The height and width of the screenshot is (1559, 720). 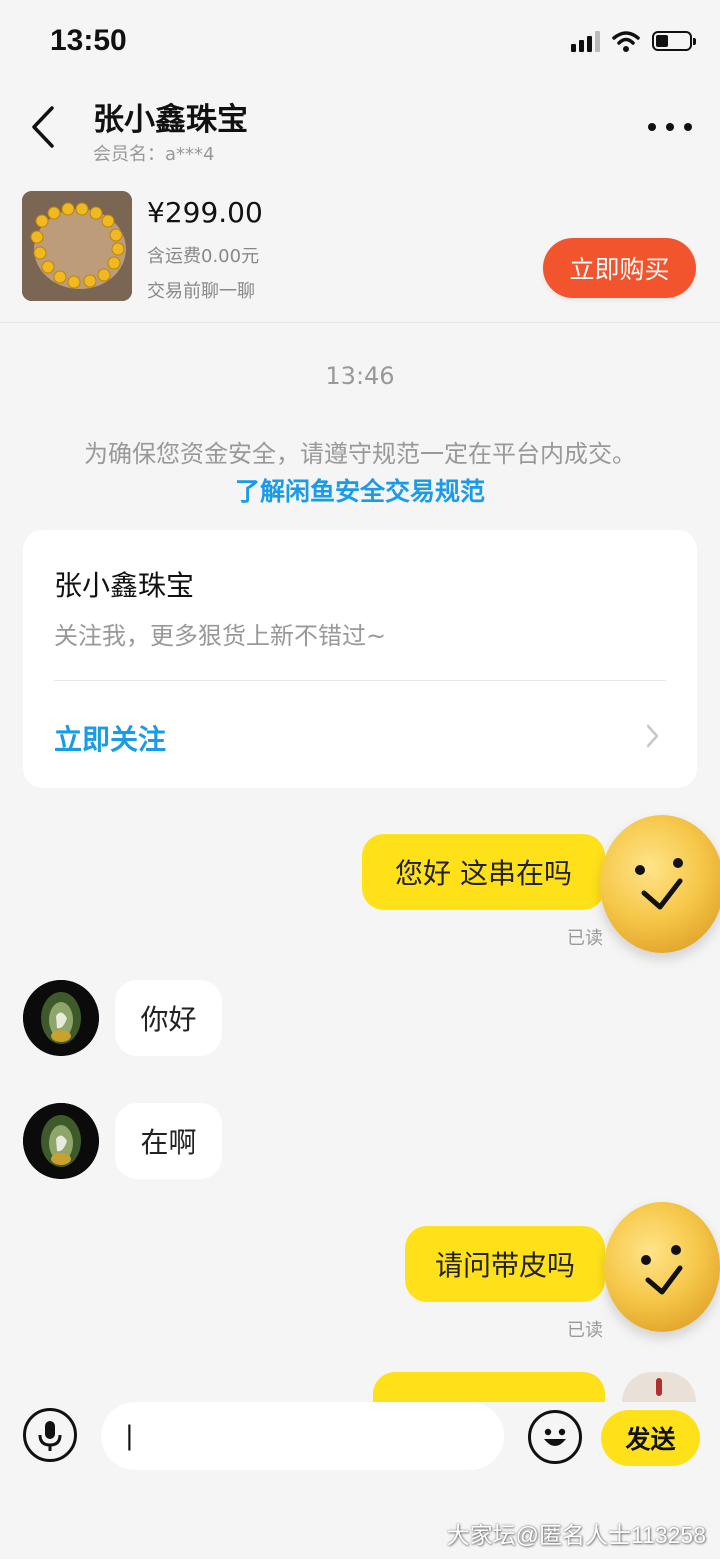 What do you see at coordinates (653, 736) in the screenshot?
I see `chevron-right-icon` at bounding box center [653, 736].